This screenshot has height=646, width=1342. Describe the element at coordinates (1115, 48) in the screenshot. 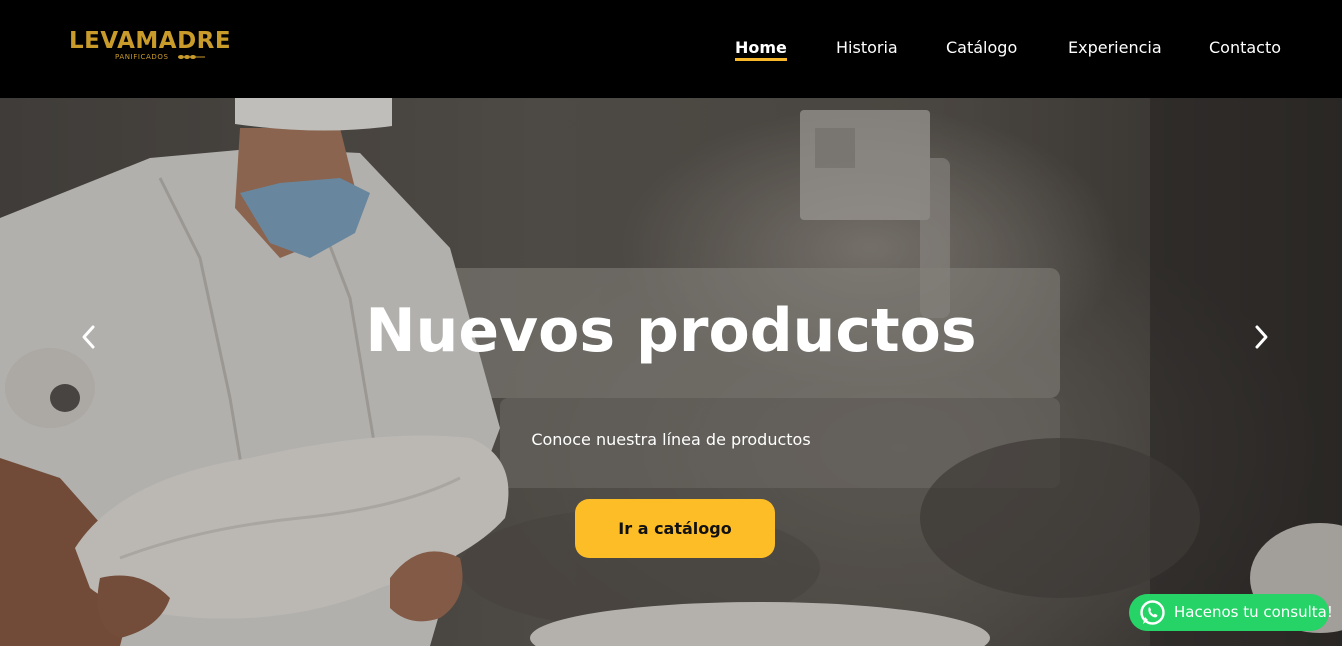

I see `nav-experiencia: Experiencia` at that location.